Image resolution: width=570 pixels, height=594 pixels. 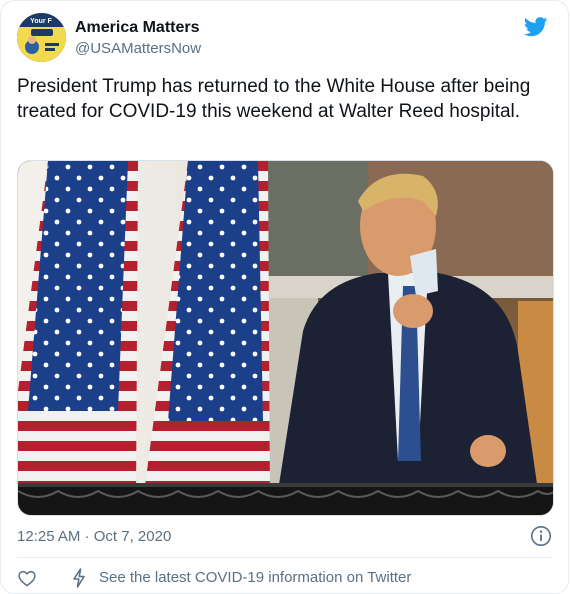 What do you see at coordinates (541, 536) in the screenshot?
I see `info-icon` at bounding box center [541, 536].